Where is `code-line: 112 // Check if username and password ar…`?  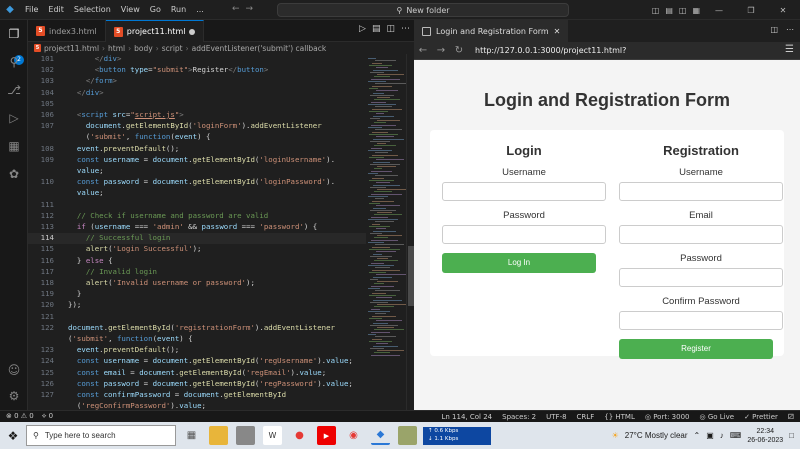 code-line: 112 // Check if username and password ar… is located at coordinates (197, 216).